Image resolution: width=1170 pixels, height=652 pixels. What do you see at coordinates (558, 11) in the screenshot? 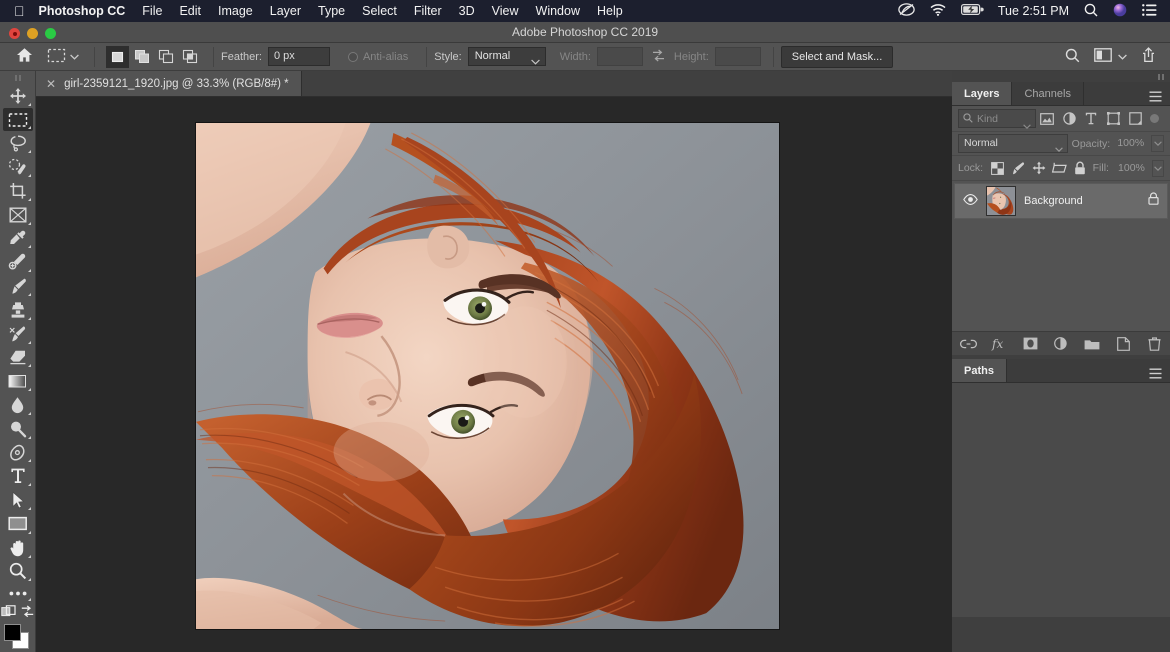
I see `menu-window: Window` at bounding box center [558, 11].